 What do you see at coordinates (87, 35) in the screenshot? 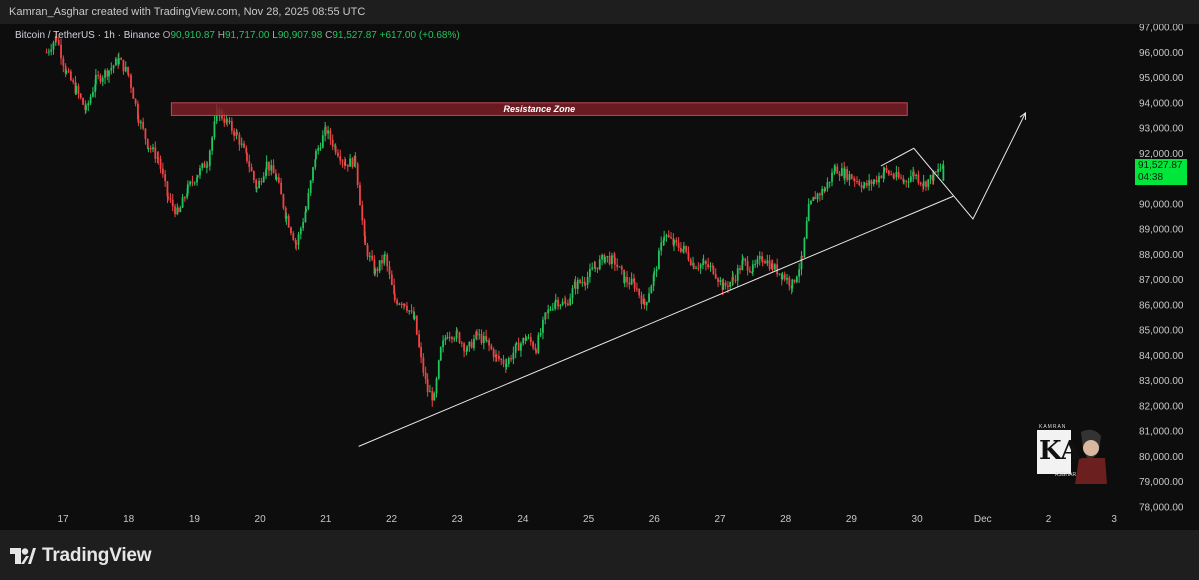
I see `symbol-label: Bitcoin / TetherUS · 1h · Binance` at bounding box center [87, 35].